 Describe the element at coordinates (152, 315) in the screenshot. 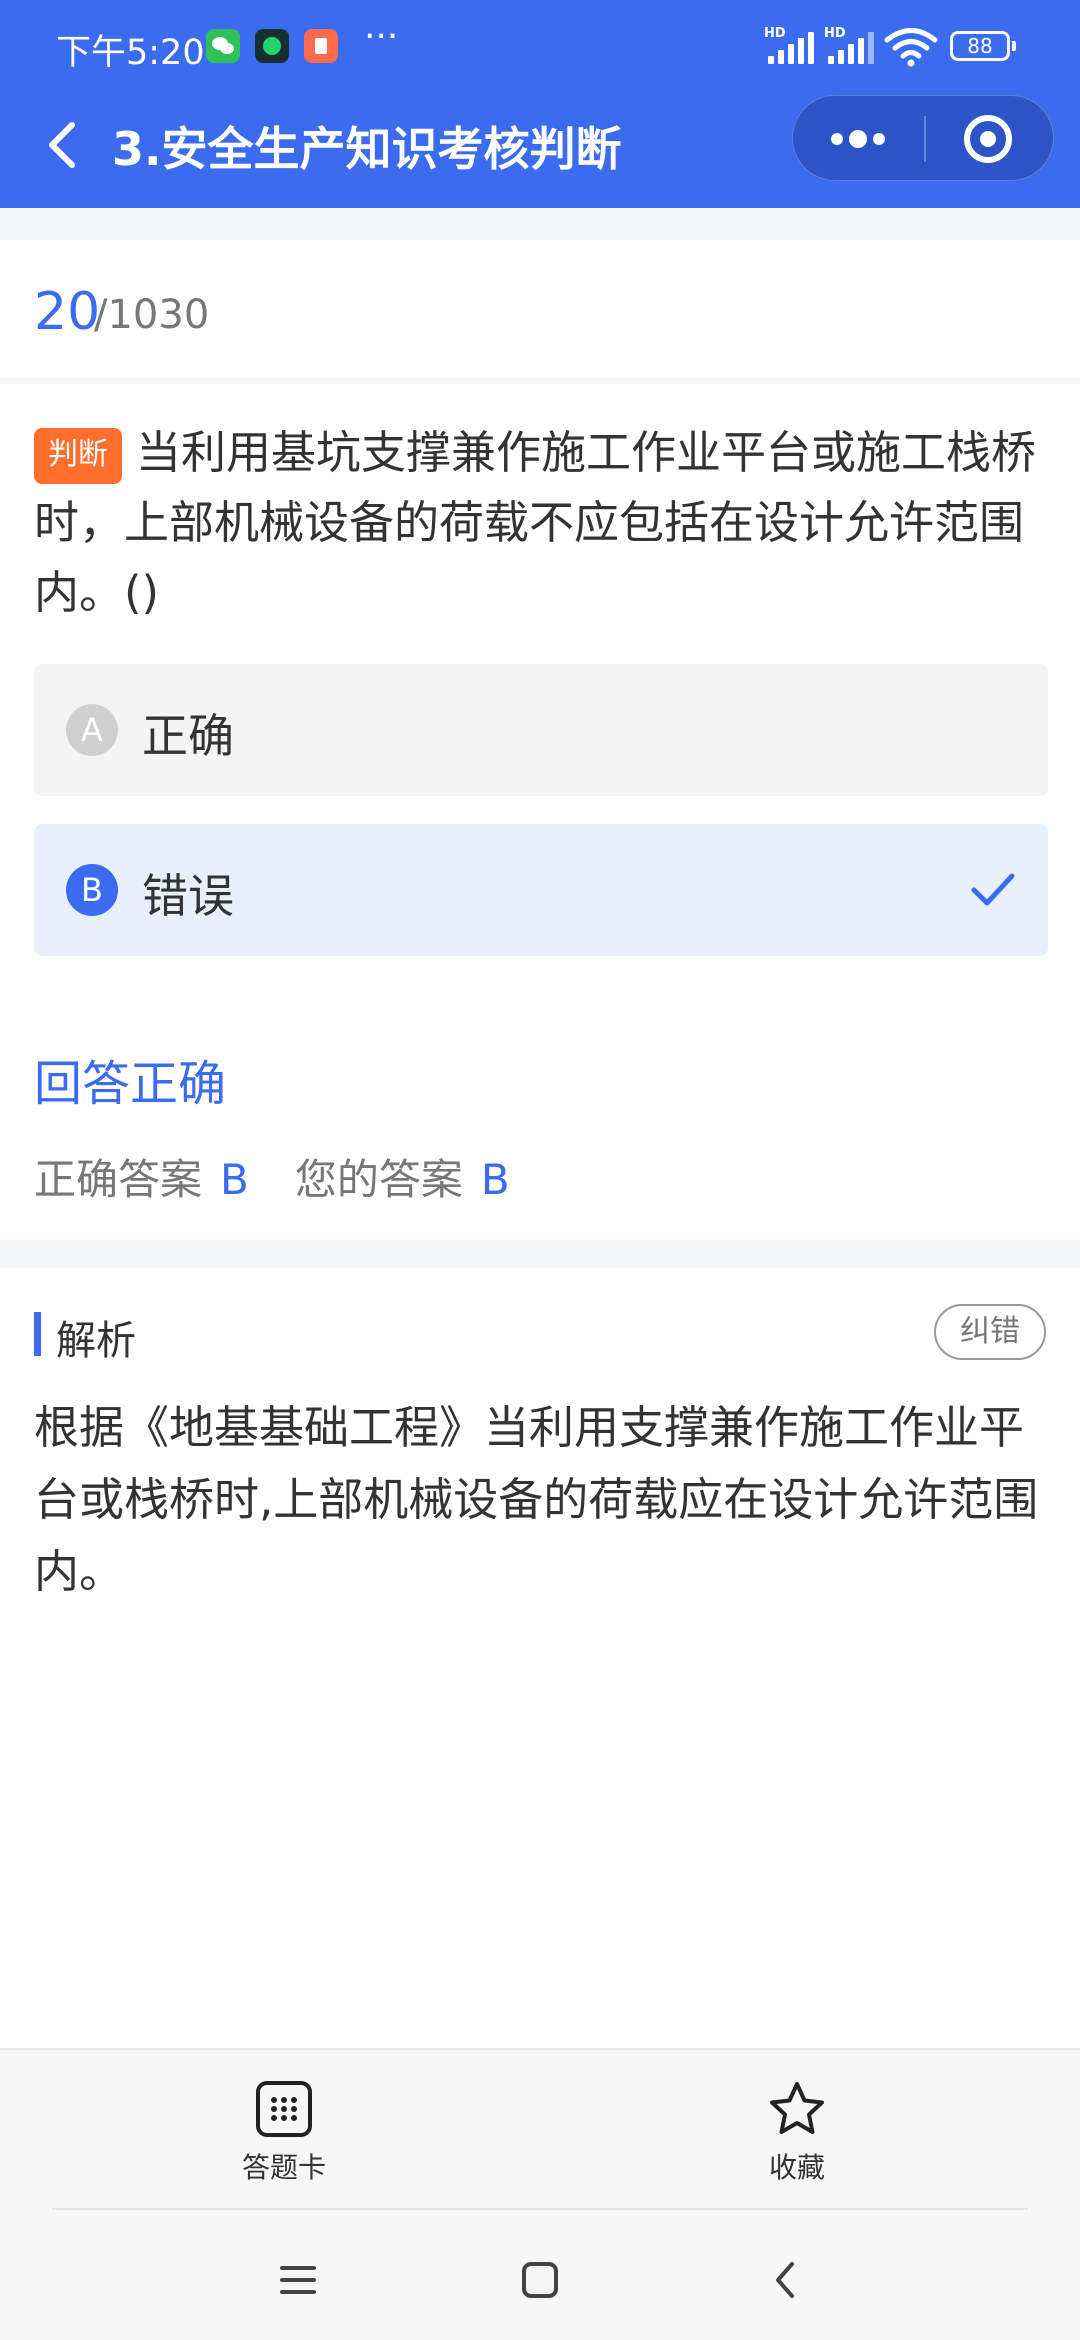

I see `total-question-count: /1030` at that location.